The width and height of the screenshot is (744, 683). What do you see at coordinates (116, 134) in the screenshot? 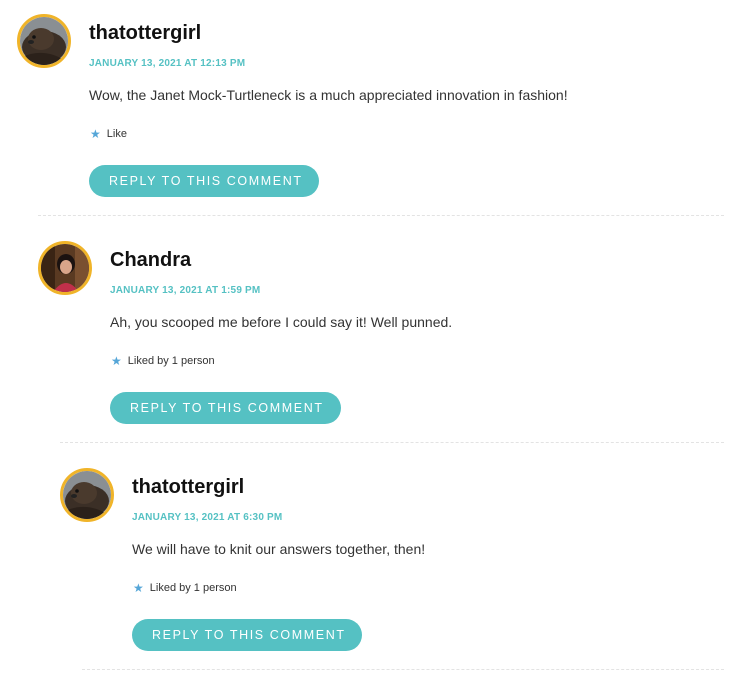
I see `like-label: Like` at bounding box center [116, 134].